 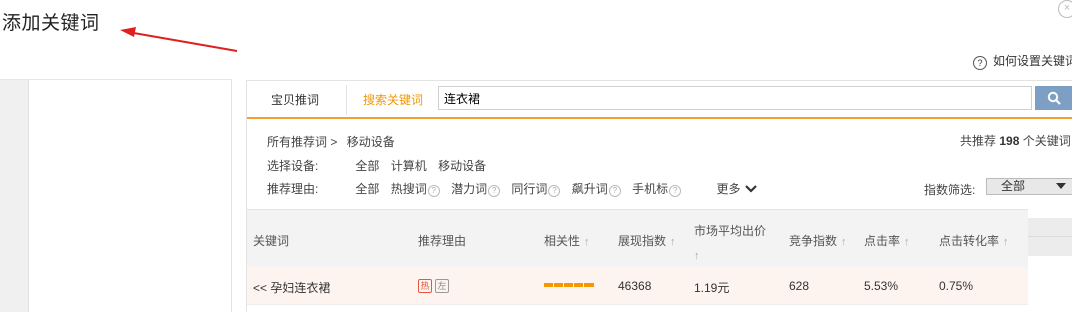 I want to click on index-filter-value: 全部, so click(x=1013, y=186).